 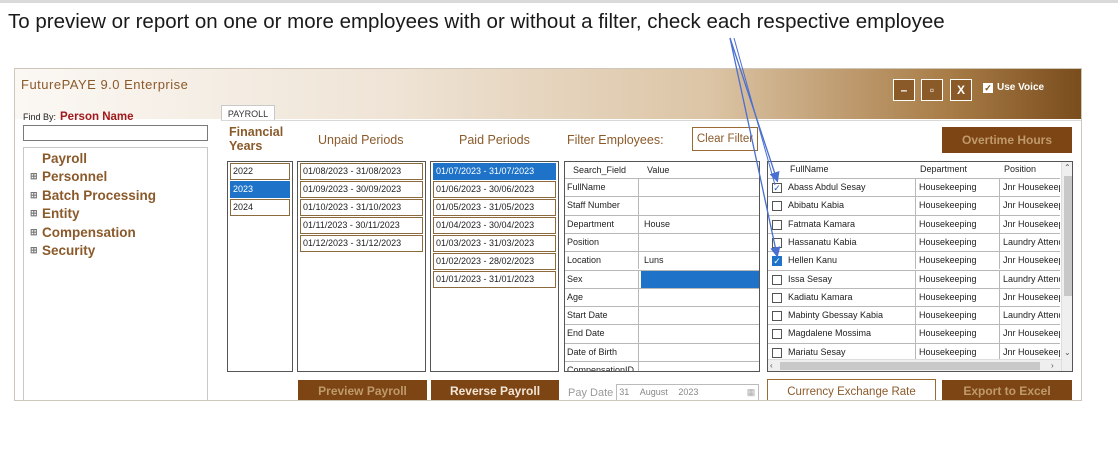 I want to click on col-header-fullname: FullName, so click(x=809, y=169).